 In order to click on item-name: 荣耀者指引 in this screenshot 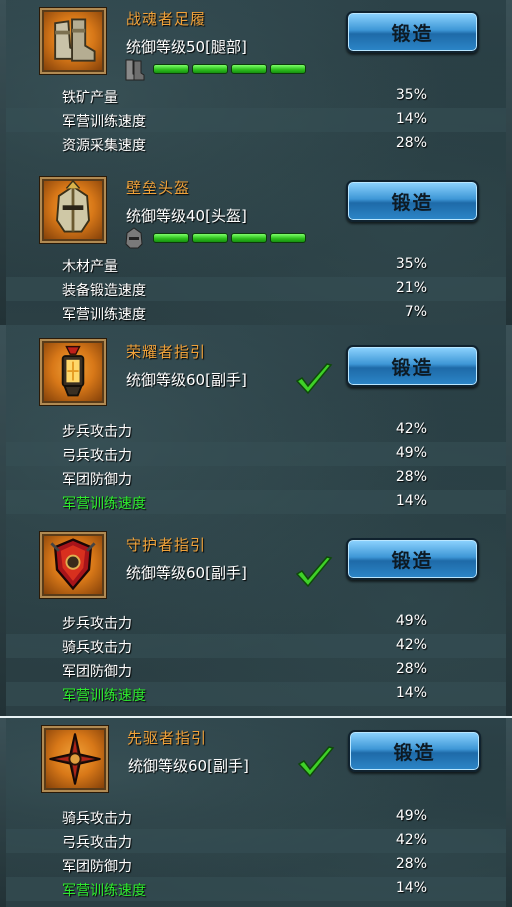, I will do `click(166, 352)`.